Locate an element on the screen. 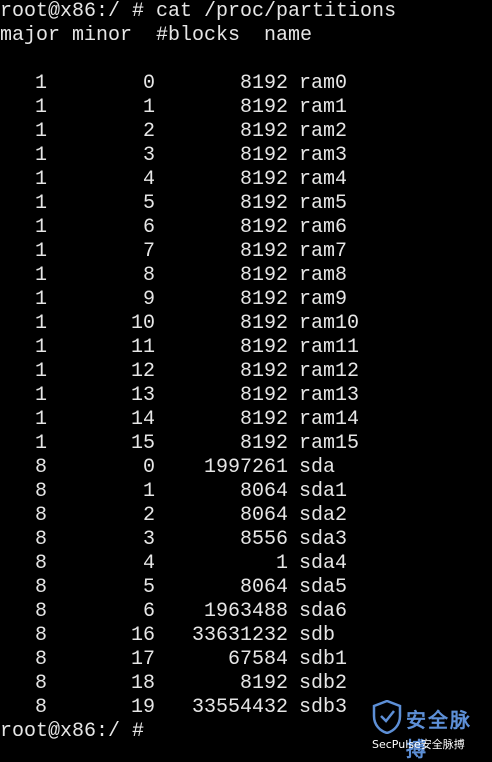 The image size is (492, 762). shield-icon is located at coordinates (387, 717).